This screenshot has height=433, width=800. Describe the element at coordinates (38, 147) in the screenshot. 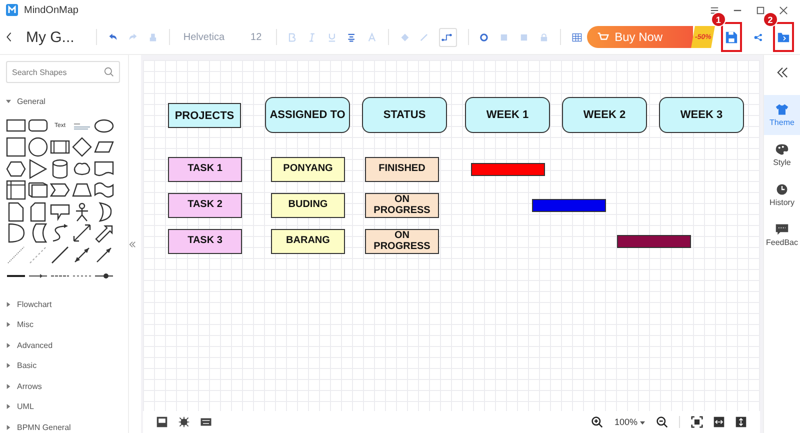

I see `circle-icon` at that location.